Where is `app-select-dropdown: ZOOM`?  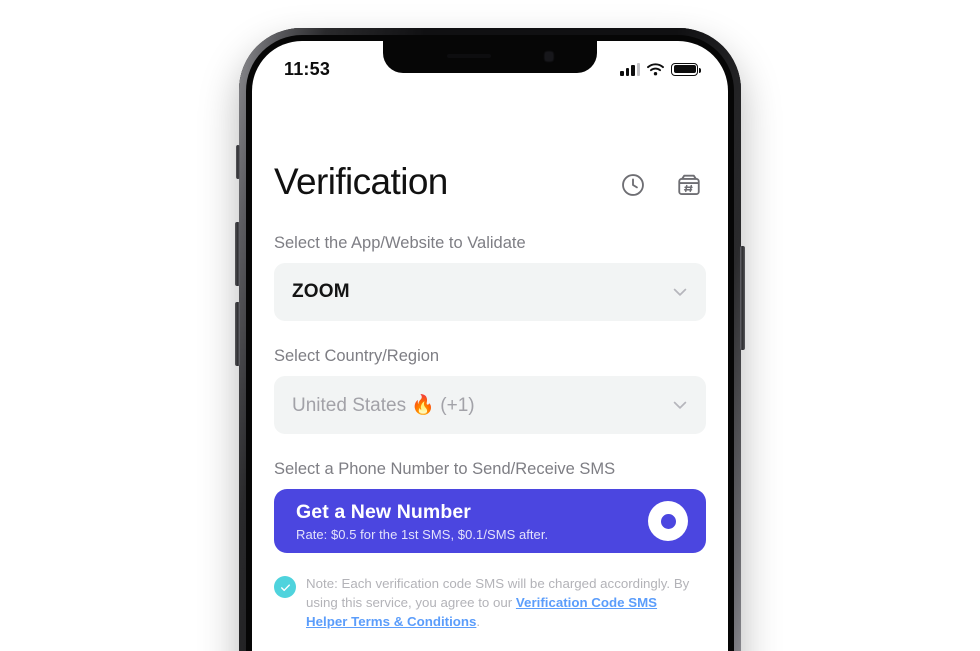 app-select-dropdown: ZOOM is located at coordinates (490, 292).